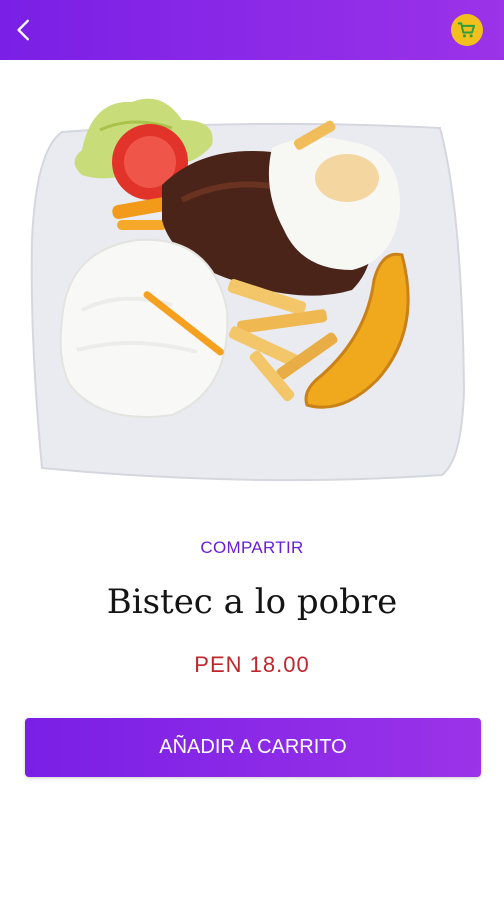 The image size is (504, 900). What do you see at coordinates (252, 602) in the screenshot?
I see `product-name: Bistec a lo pobre` at bounding box center [252, 602].